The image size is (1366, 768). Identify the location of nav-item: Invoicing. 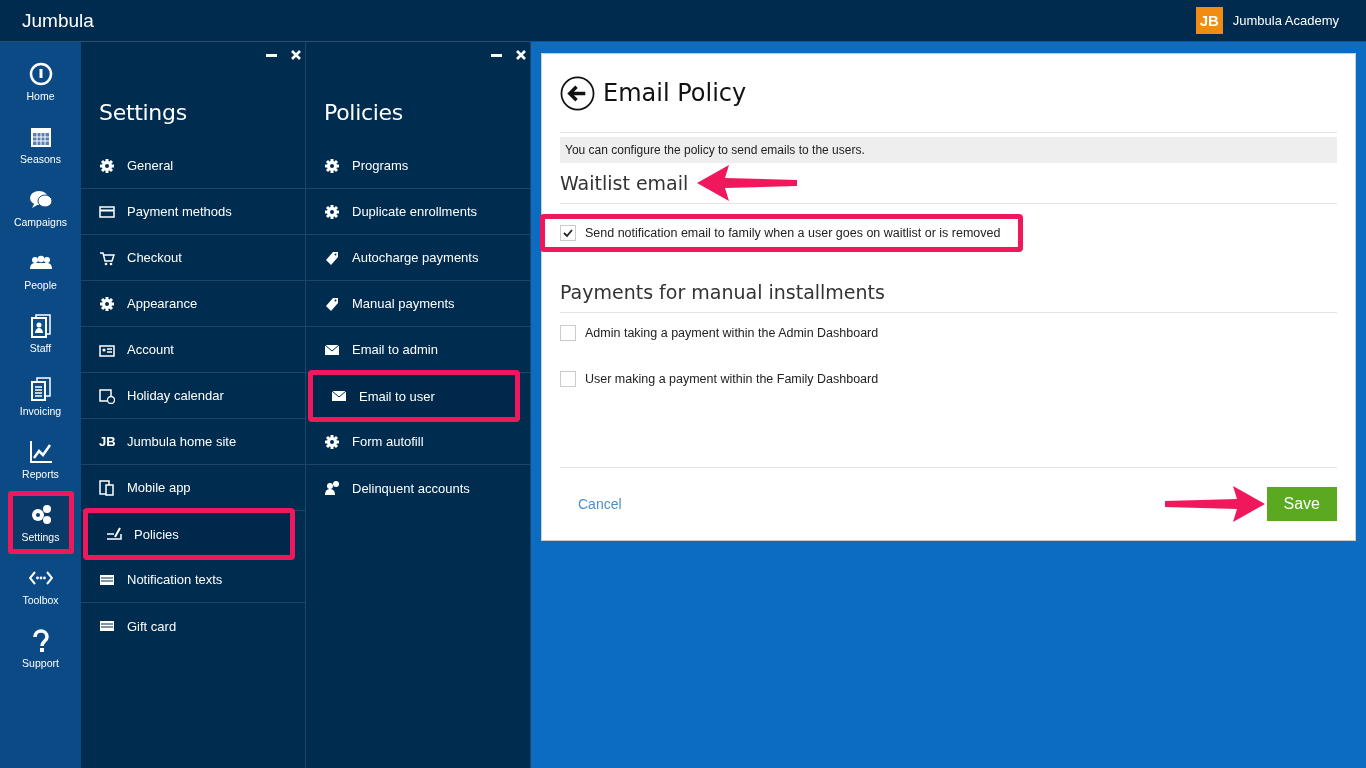
(40, 396).